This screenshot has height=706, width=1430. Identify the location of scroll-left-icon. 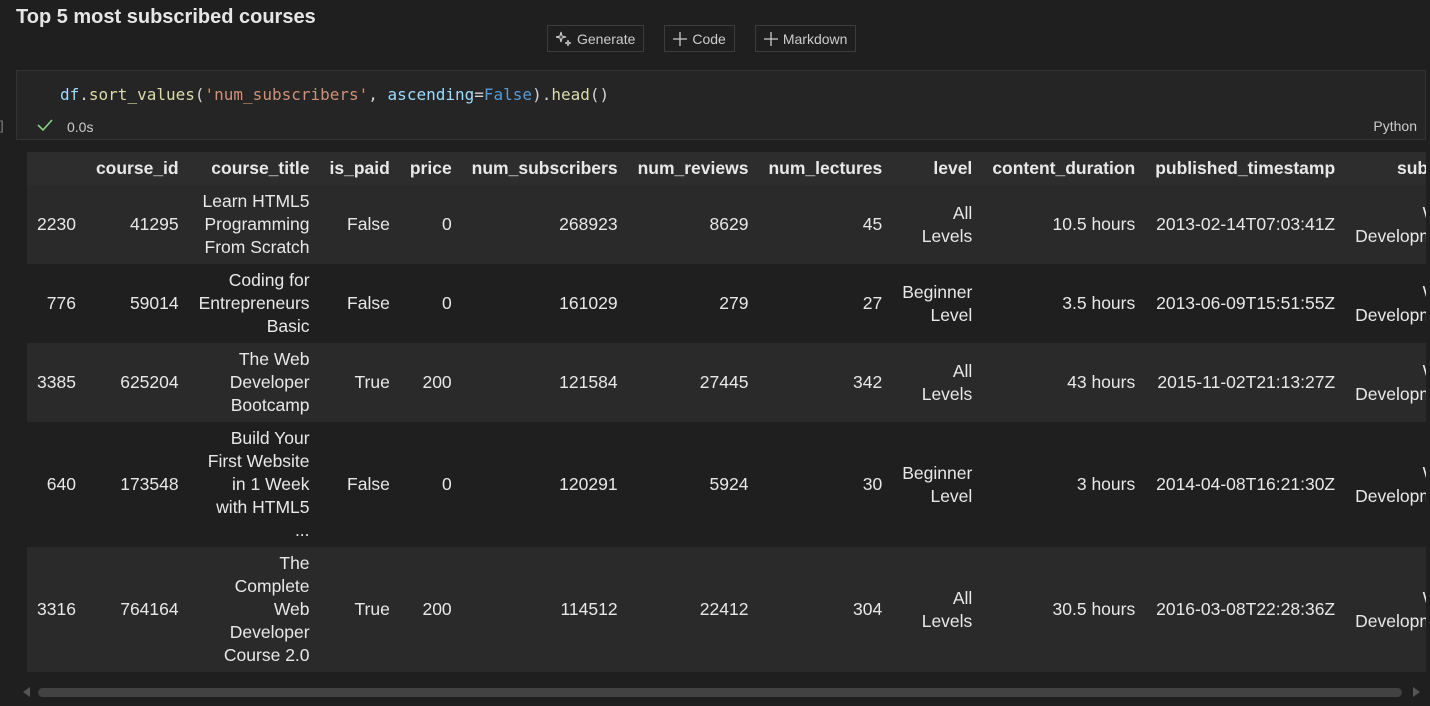
(26, 692).